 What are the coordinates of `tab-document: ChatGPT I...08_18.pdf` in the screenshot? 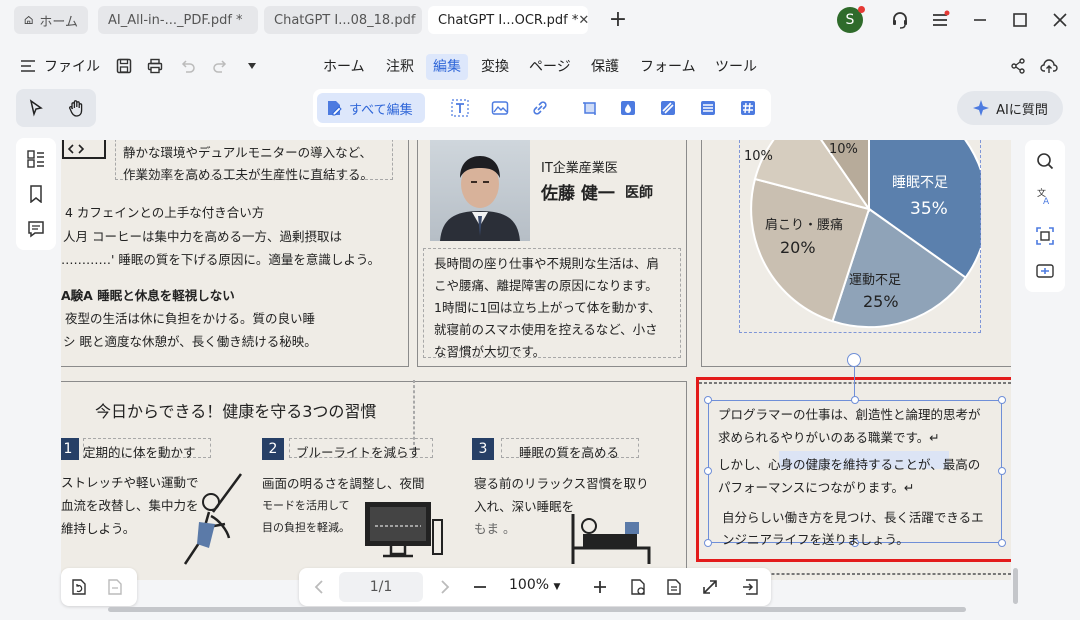 It's located at (343, 20).